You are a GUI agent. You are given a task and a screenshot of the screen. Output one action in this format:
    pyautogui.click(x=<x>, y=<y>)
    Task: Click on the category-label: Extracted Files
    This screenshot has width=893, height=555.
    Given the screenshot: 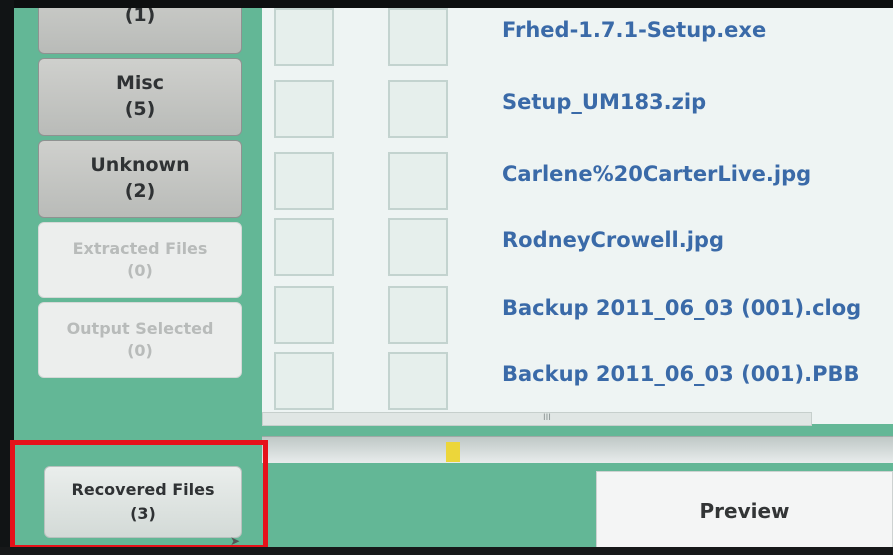 What is the action you would take?
    pyautogui.click(x=140, y=249)
    